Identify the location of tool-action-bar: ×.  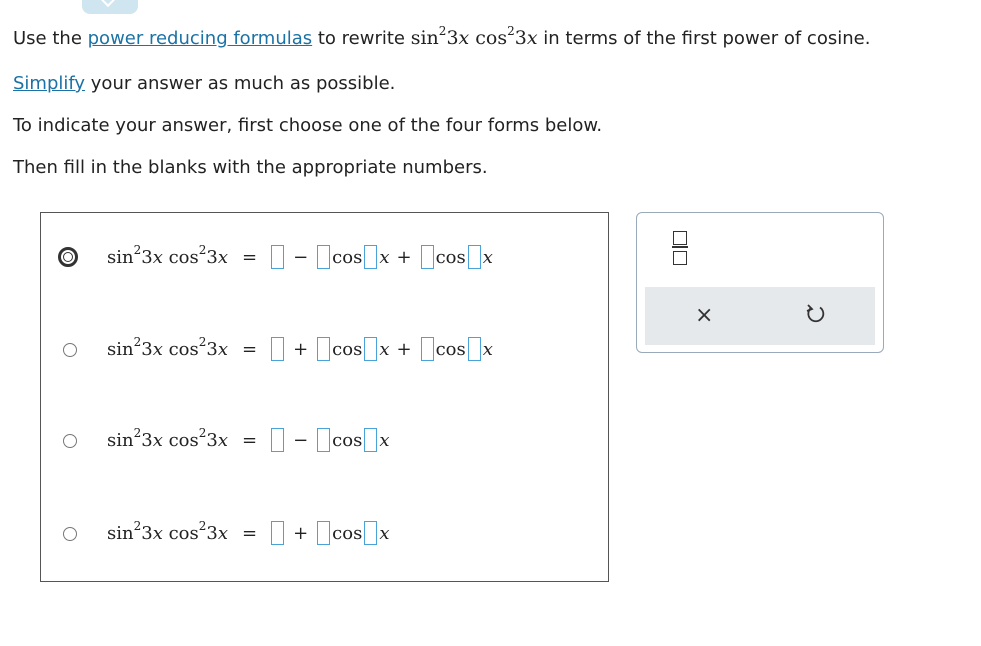
(760, 316).